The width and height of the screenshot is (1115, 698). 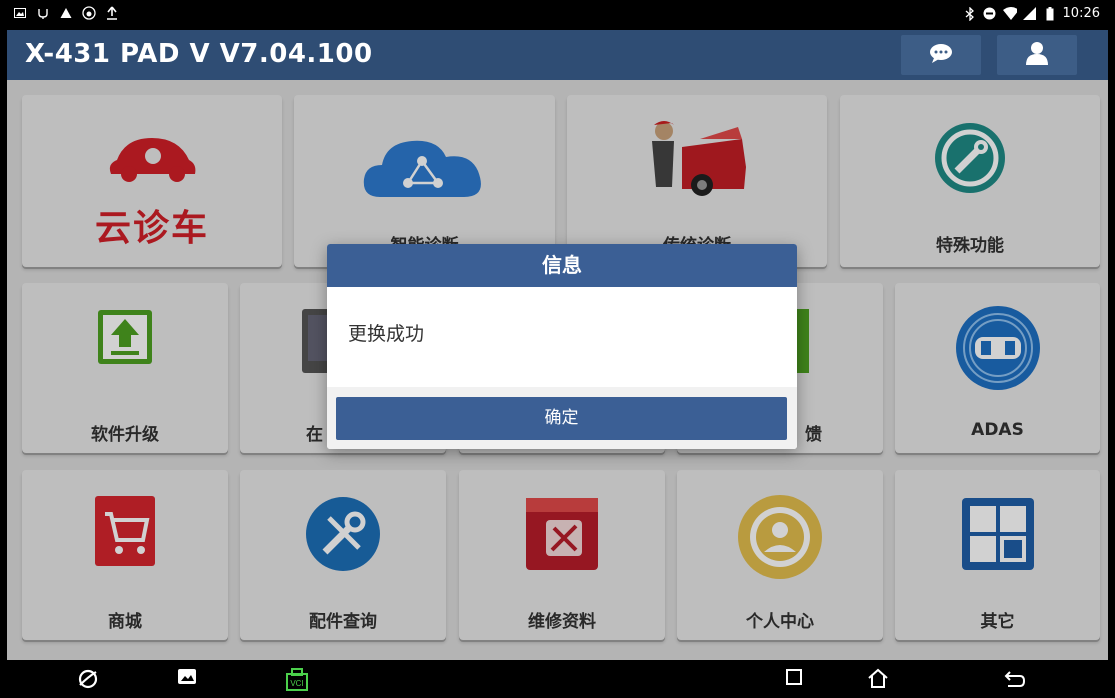 What do you see at coordinates (88, 681) in the screenshot?
I see `browser-icon` at bounding box center [88, 681].